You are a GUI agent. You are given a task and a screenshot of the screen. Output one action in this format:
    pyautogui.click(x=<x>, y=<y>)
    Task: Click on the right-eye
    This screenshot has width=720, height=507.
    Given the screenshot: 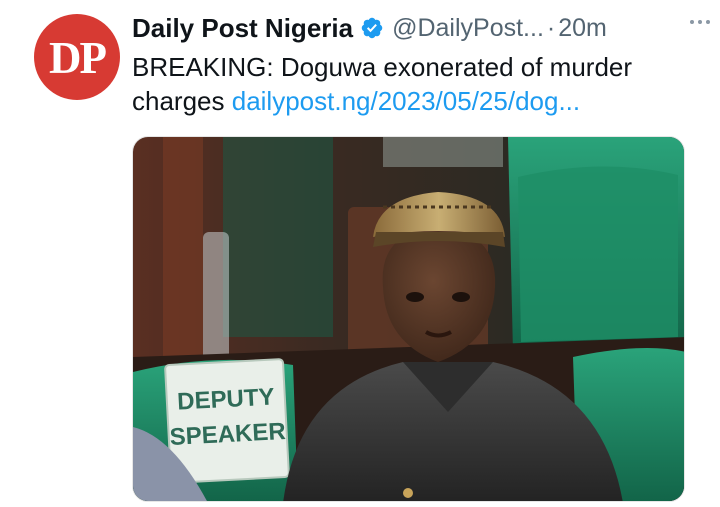 What is the action you would take?
    pyautogui.click(x=461, y=297)
    